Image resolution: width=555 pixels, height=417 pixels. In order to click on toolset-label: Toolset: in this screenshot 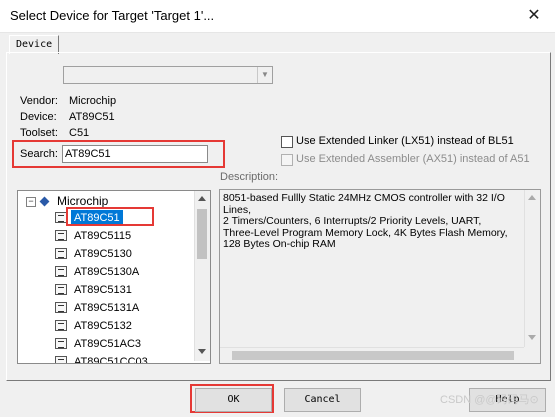, I will do `click(39, 133)`.